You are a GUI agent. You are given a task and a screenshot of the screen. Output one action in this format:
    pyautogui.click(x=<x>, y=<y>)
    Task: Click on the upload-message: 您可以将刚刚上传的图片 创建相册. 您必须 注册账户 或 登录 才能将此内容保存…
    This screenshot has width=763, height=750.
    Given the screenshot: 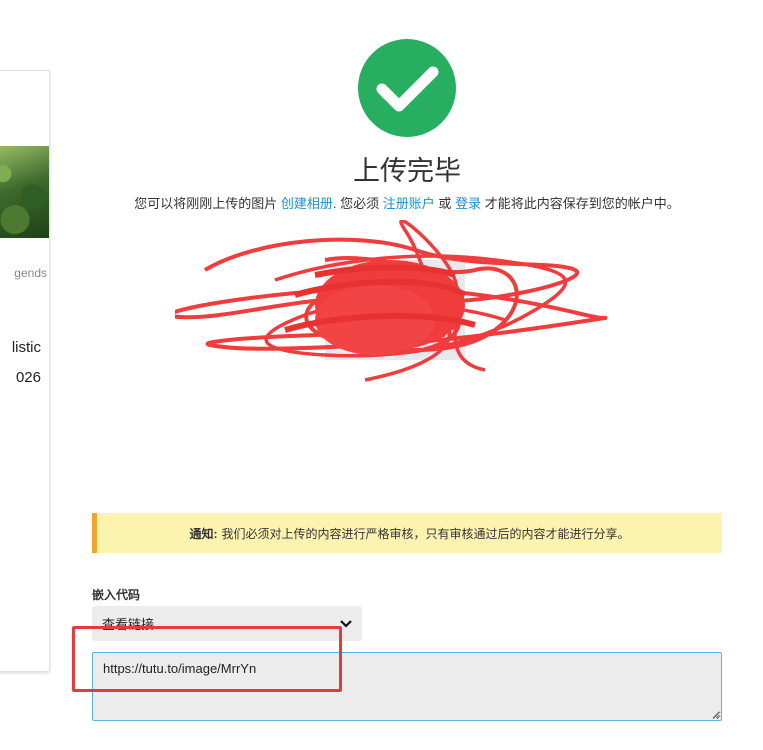 What is the action you would take?
    pyautogui.click(x=381, y=202)
    